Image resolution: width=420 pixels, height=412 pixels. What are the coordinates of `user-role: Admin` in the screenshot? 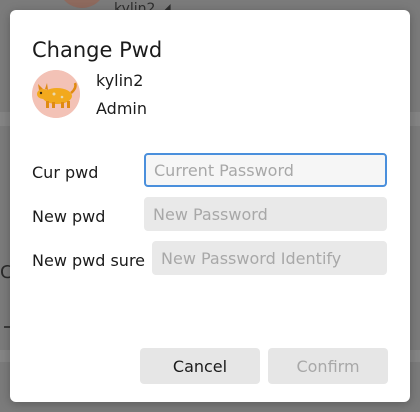 It's located at (121, 108).